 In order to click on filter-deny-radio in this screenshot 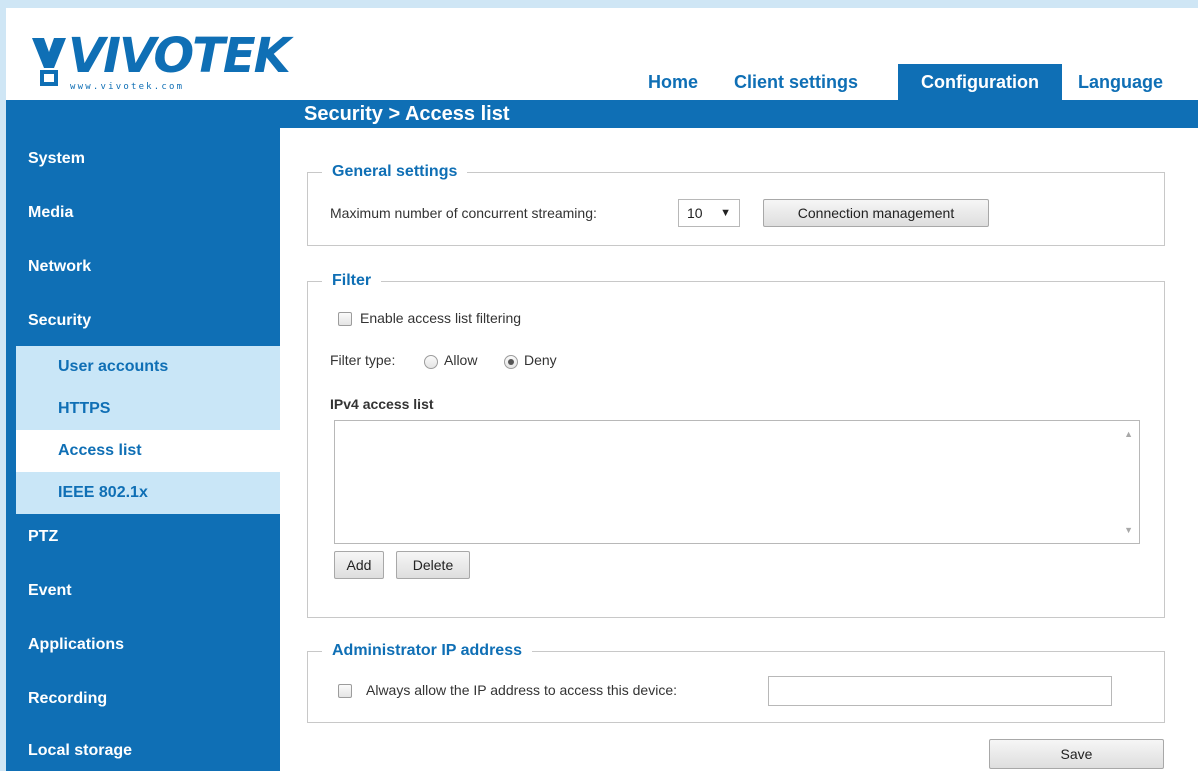, I will do `click(511, 362)`.